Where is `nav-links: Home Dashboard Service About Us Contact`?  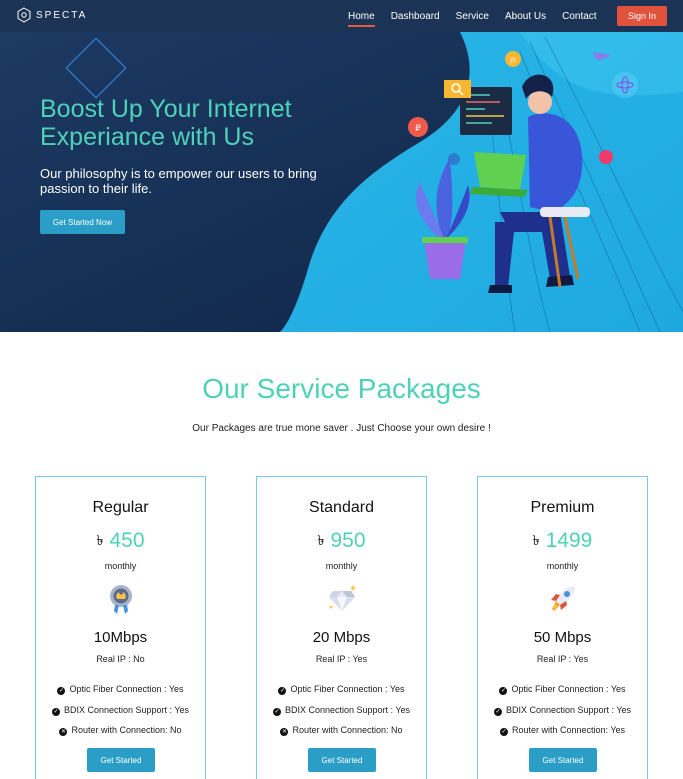 nav-links: Home Dashboard Service About Us Contact is located at coordinates (480, 16).